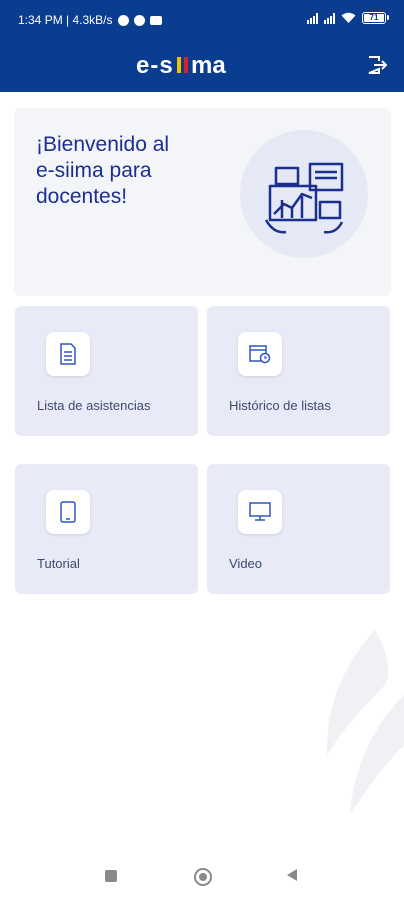 This screenshot has height=900, width=404. I want to click on tablet-icon, so click(68, 512).